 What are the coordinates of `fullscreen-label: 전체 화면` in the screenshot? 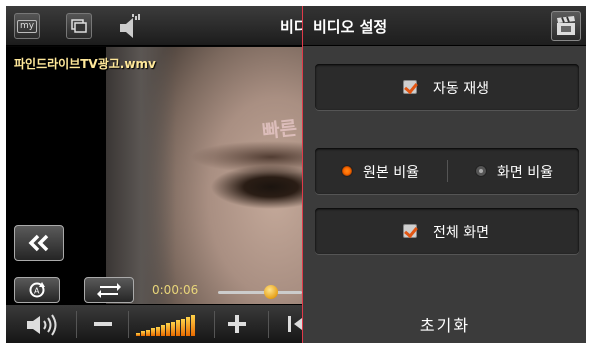 It's located at (461, 233).